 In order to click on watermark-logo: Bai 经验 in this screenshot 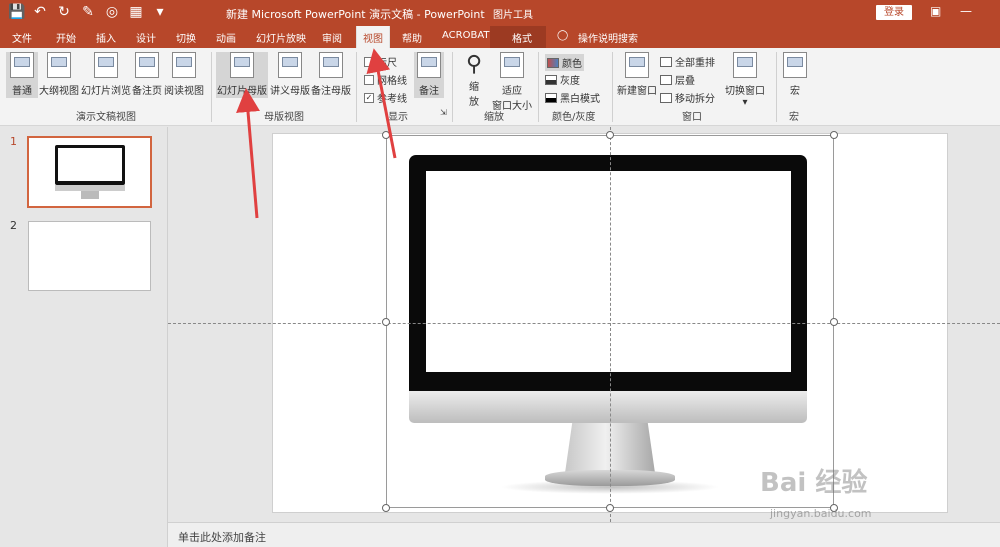, I will do `click(814, 483)`.